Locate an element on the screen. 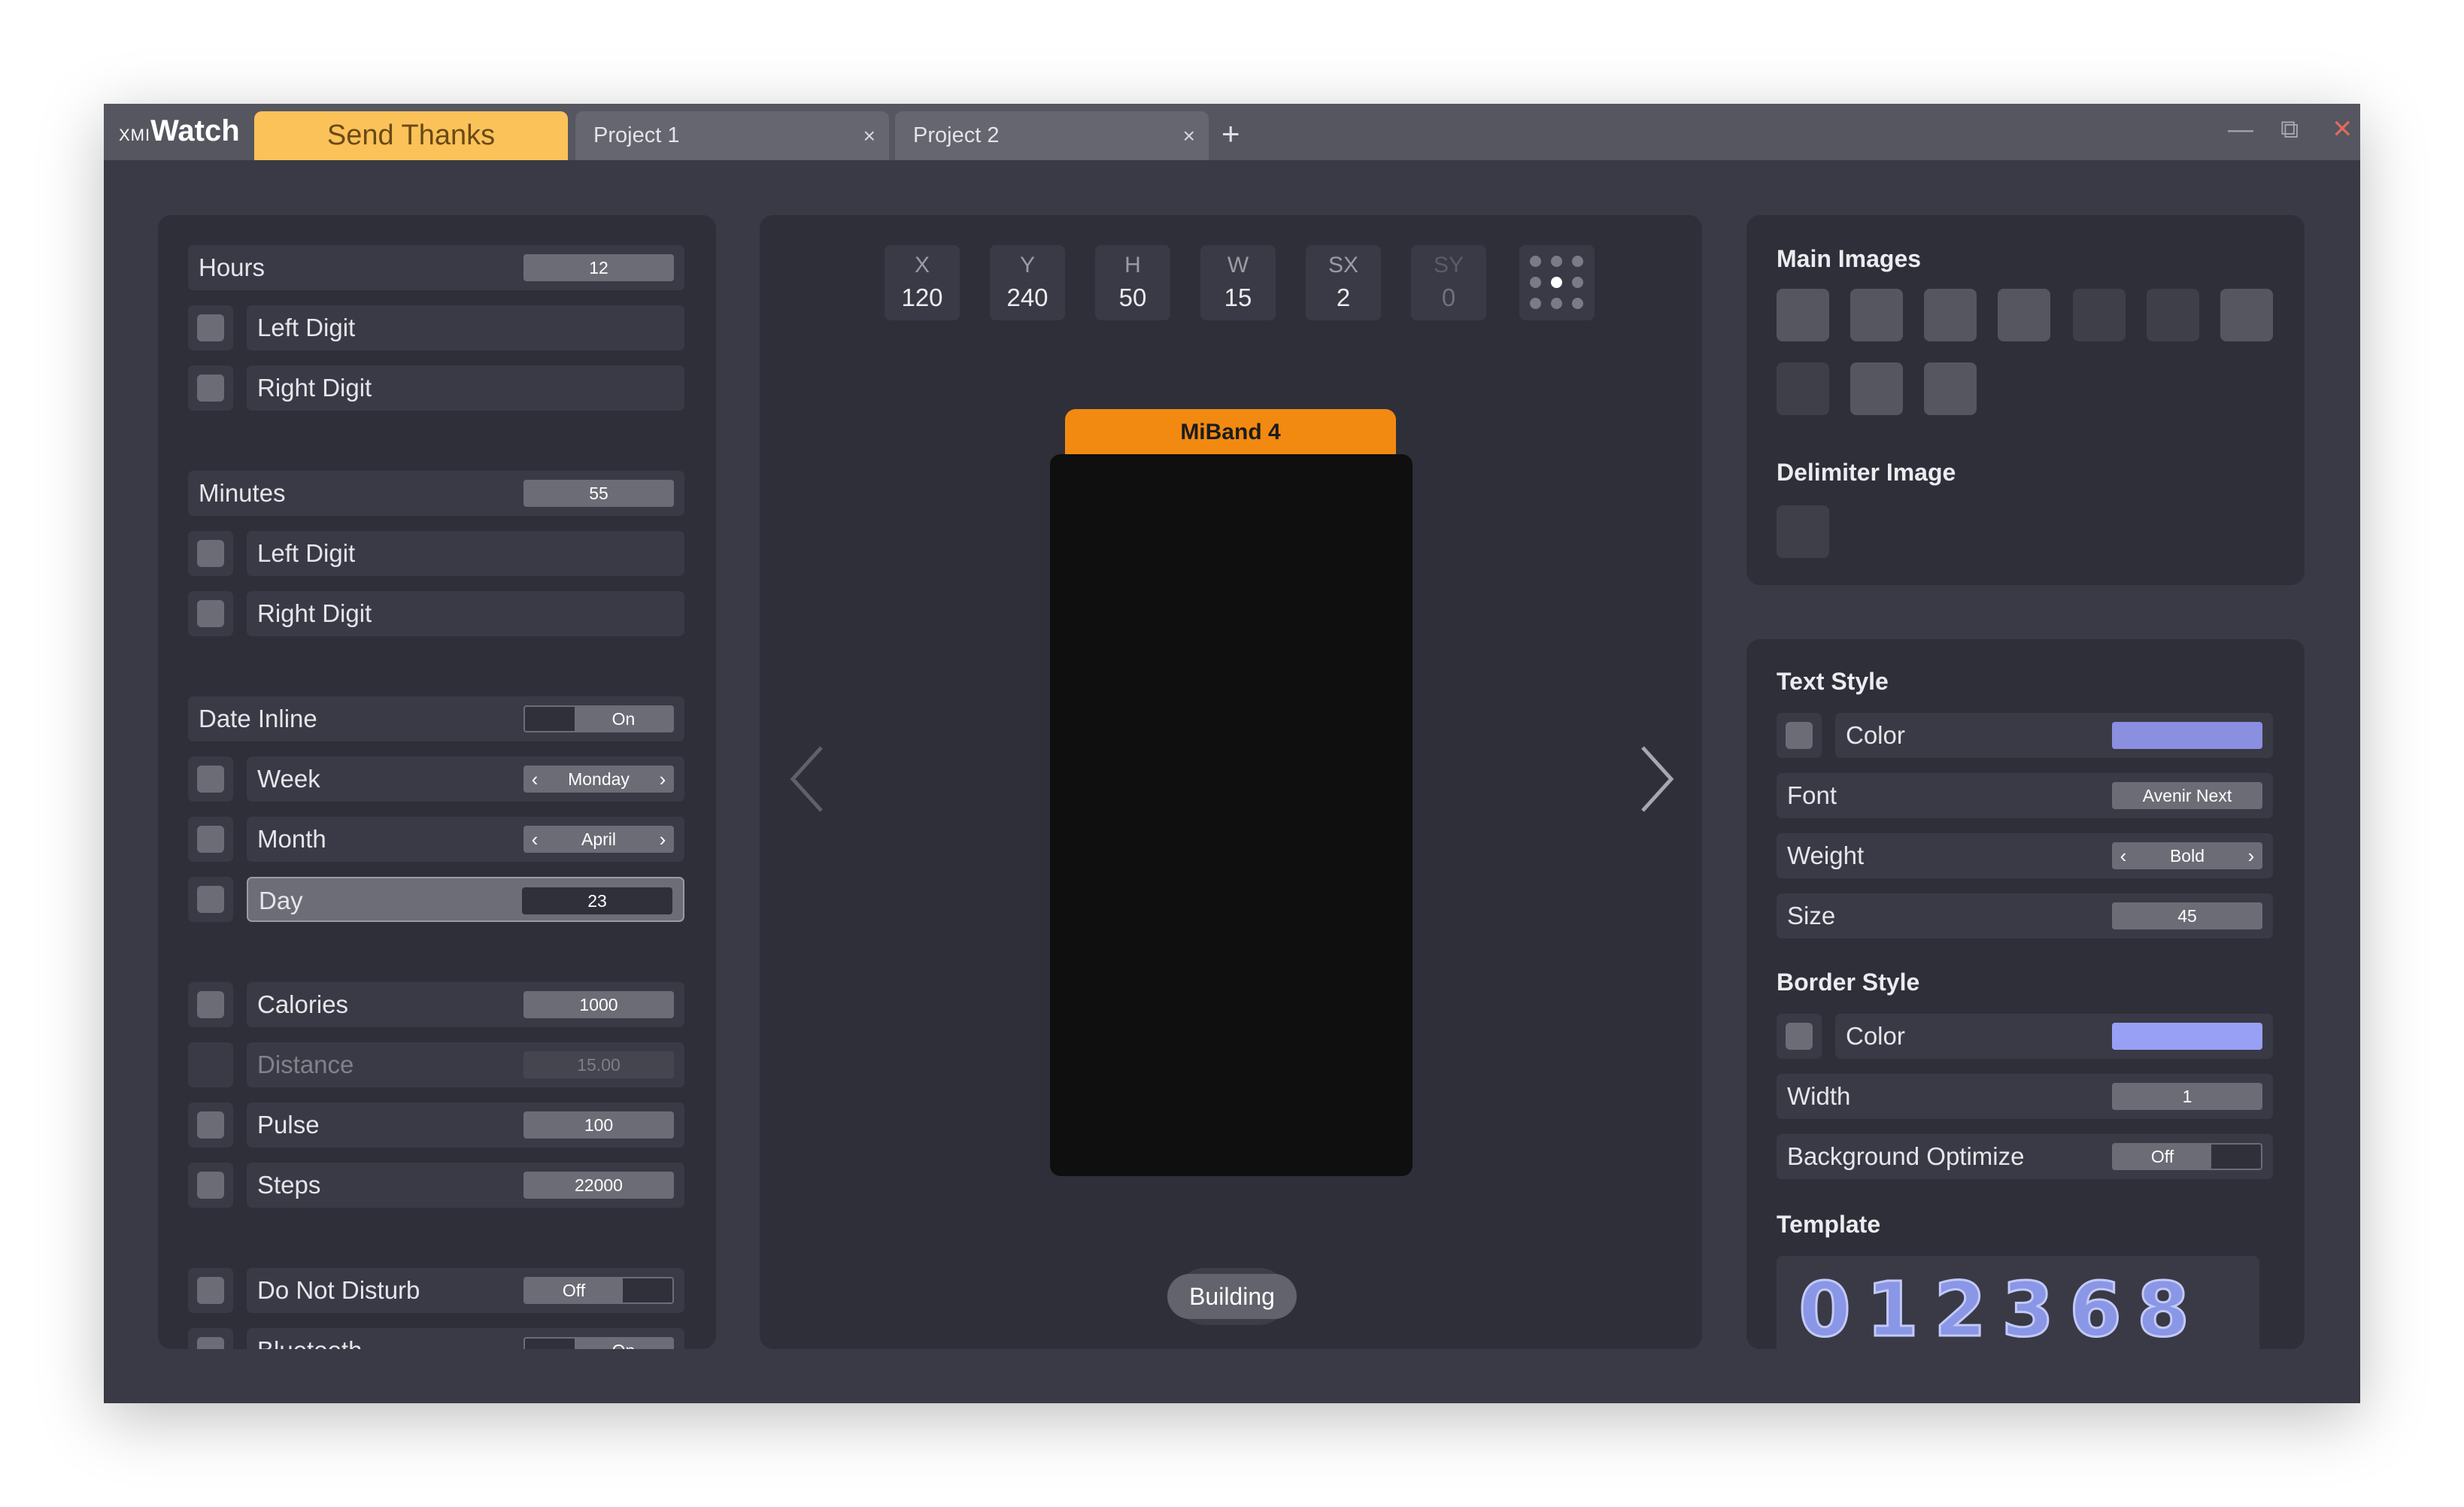 The image size is (2464, 1507). minutes-left-digit: Left Digit is located at coordinates (465, 553).